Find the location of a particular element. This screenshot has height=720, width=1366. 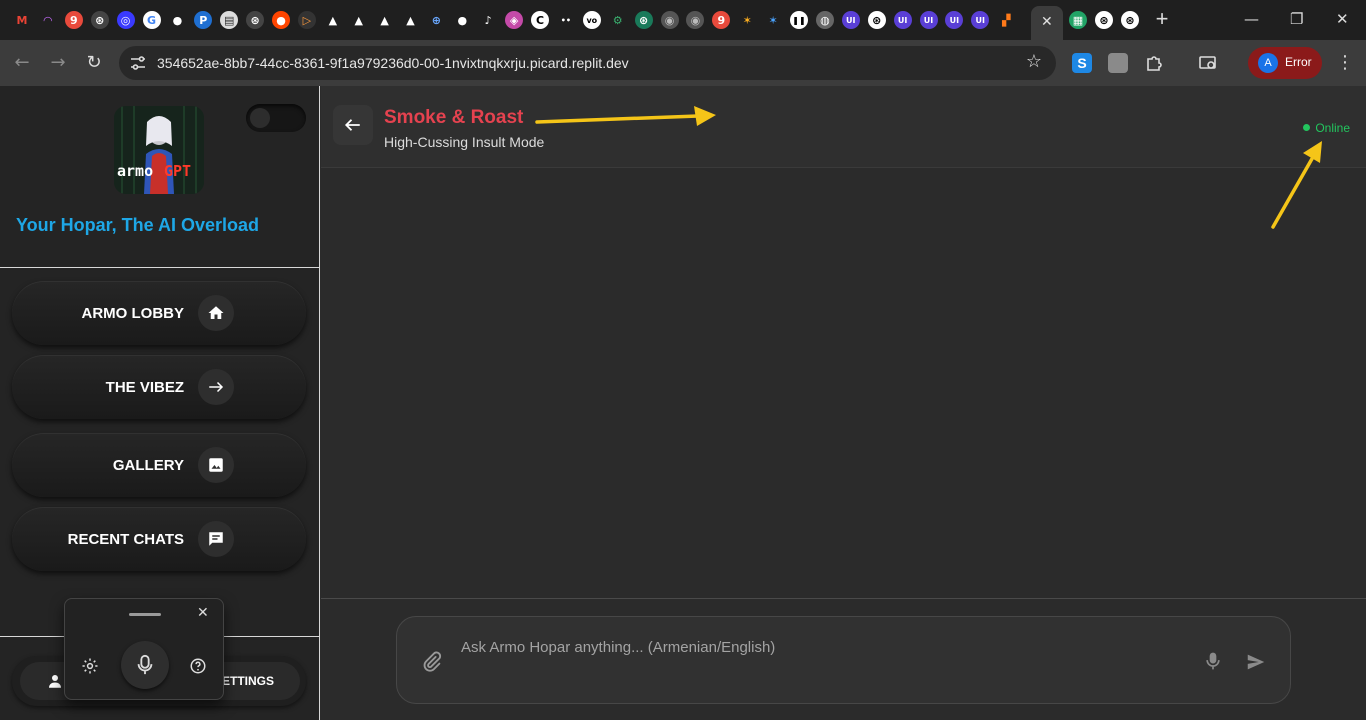

nav-the-vibez: THE VIBEZ is located at coordinates (159, 387).